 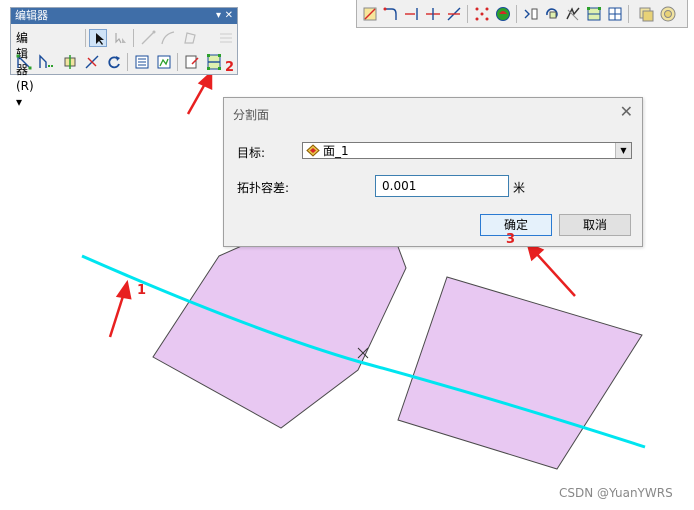 I want to click on toolbar-options-icon: ▾, so click(x=218, y=16).